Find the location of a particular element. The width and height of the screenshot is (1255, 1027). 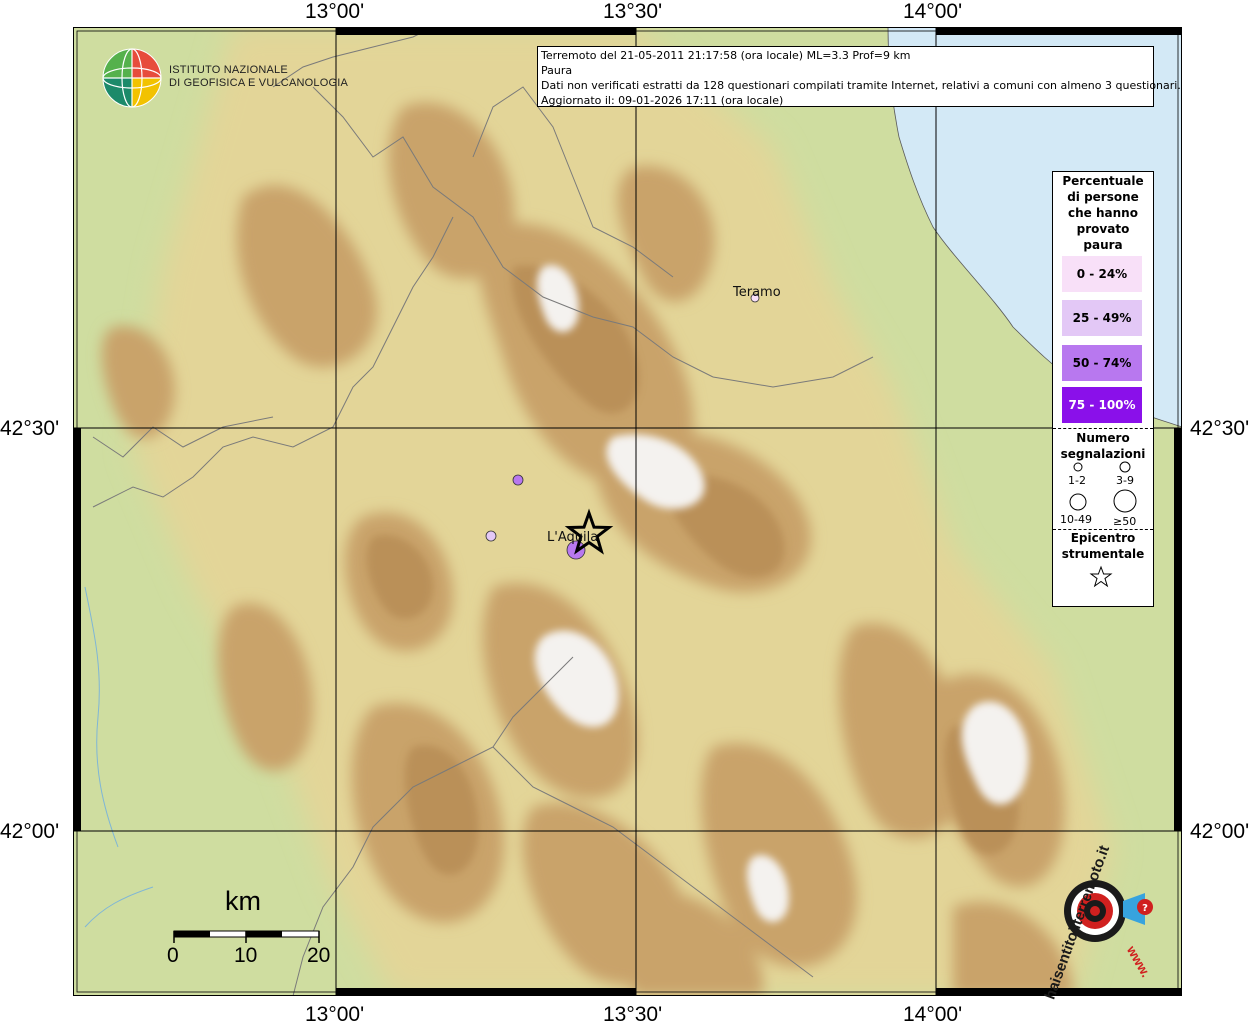

epicenter-star-legend-icon is located at coordinates (1101, 576).